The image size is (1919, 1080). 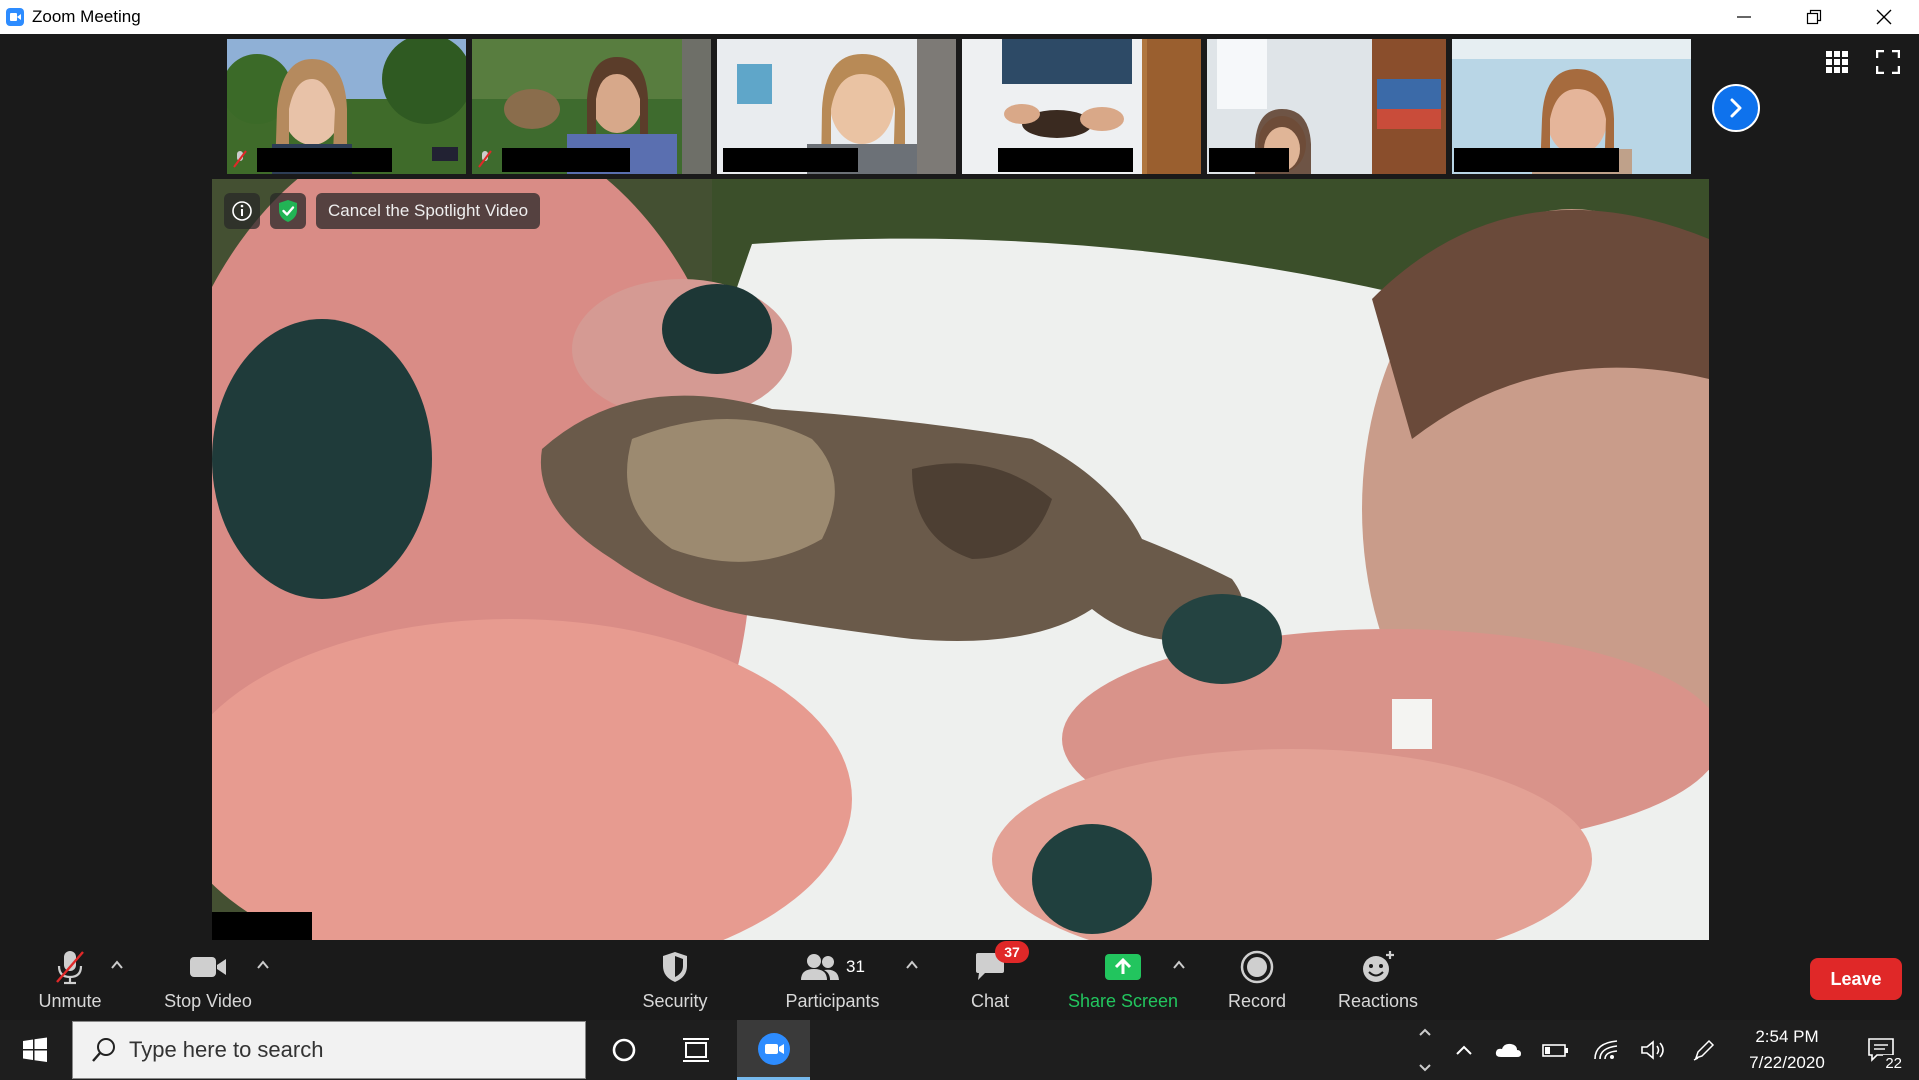 I want to click on chat-button: 37 Chat, so click(x=994, y=980).